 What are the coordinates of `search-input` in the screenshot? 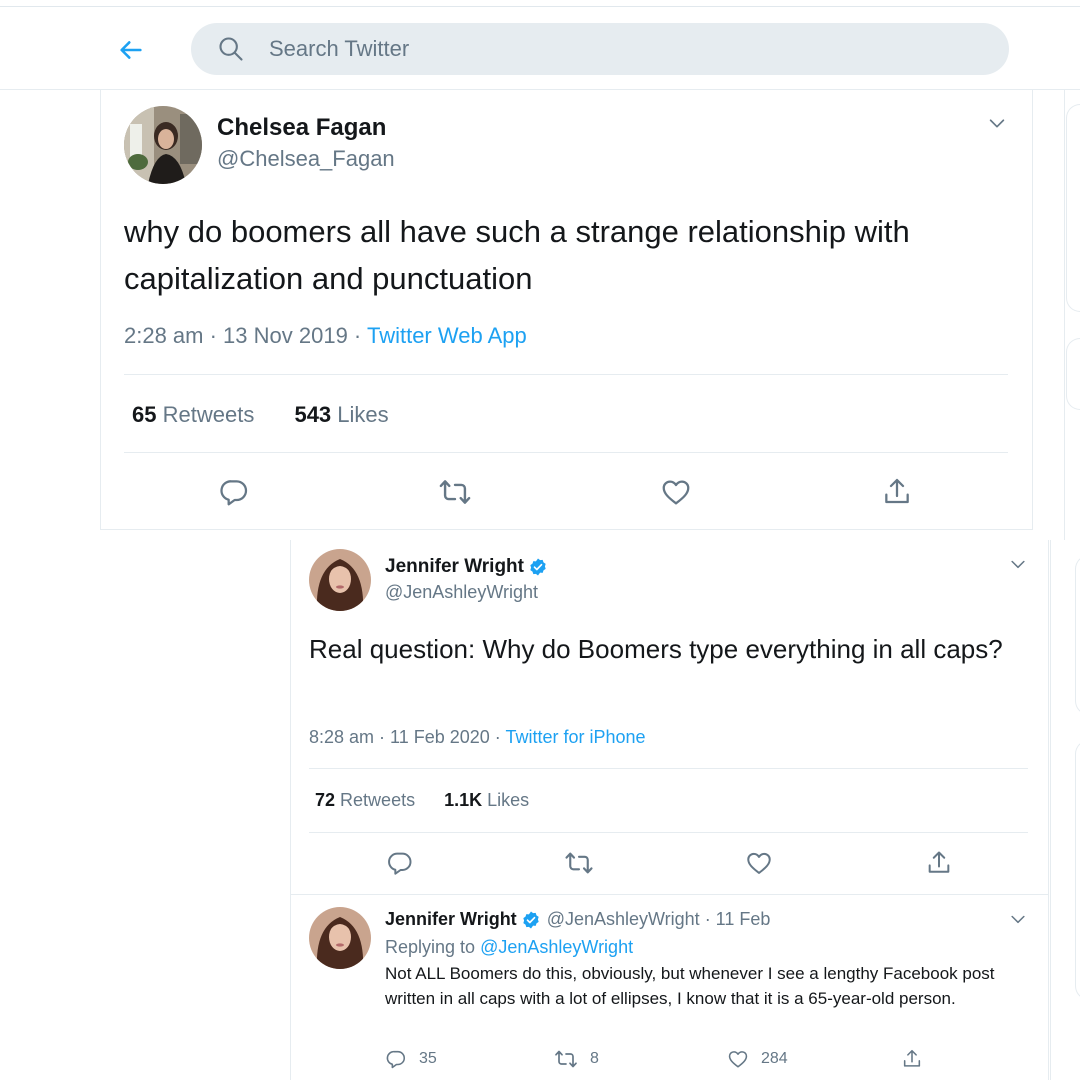 It's located at (569, 49).